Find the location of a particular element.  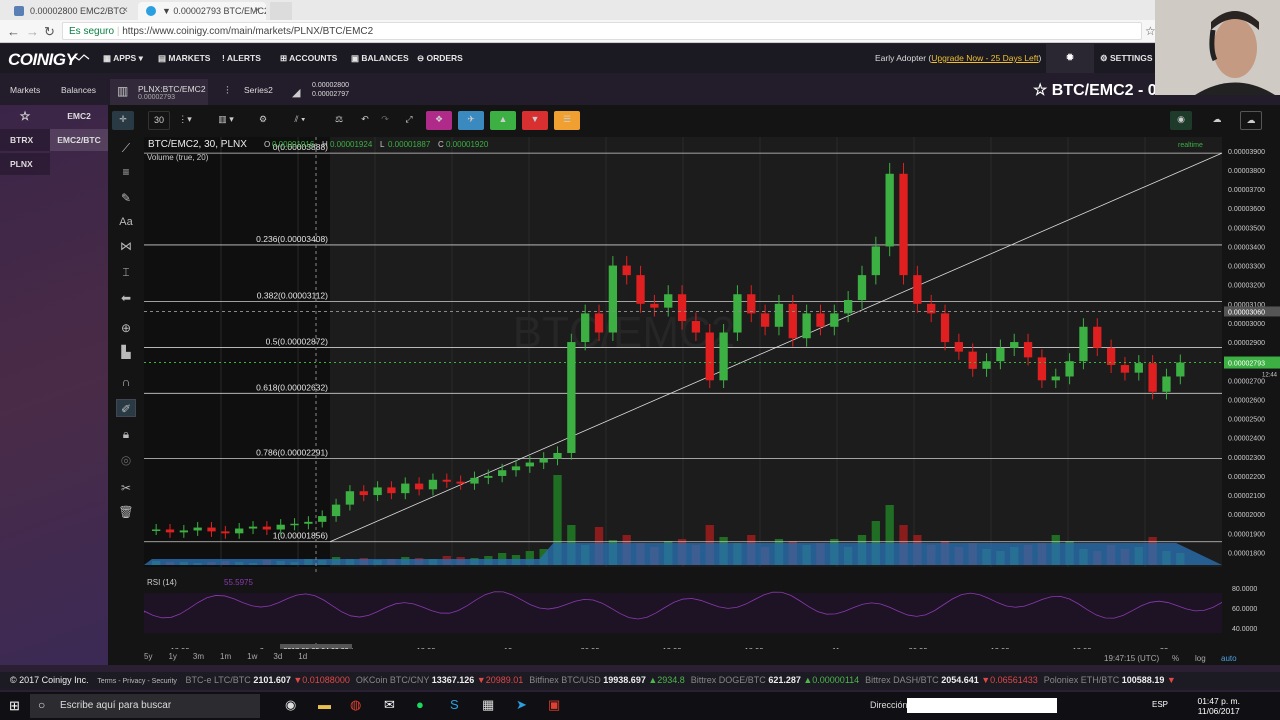

sell-icon: ▼ is located at coordinates (535, 120).